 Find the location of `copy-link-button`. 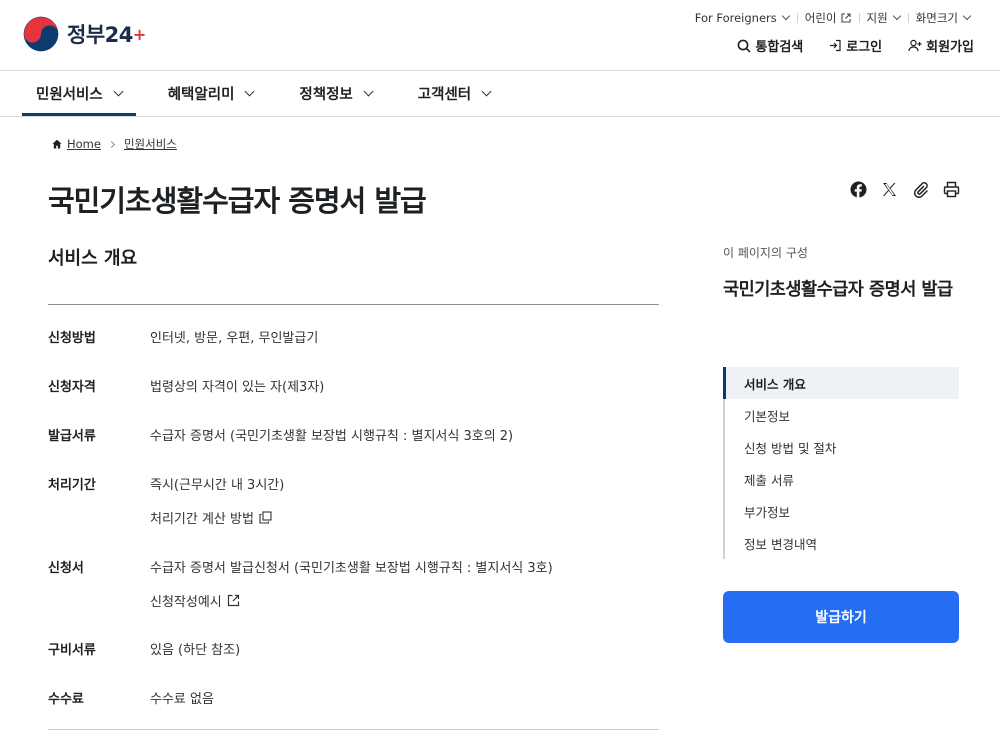

copy-link-button is located at coordinates (920, 189).